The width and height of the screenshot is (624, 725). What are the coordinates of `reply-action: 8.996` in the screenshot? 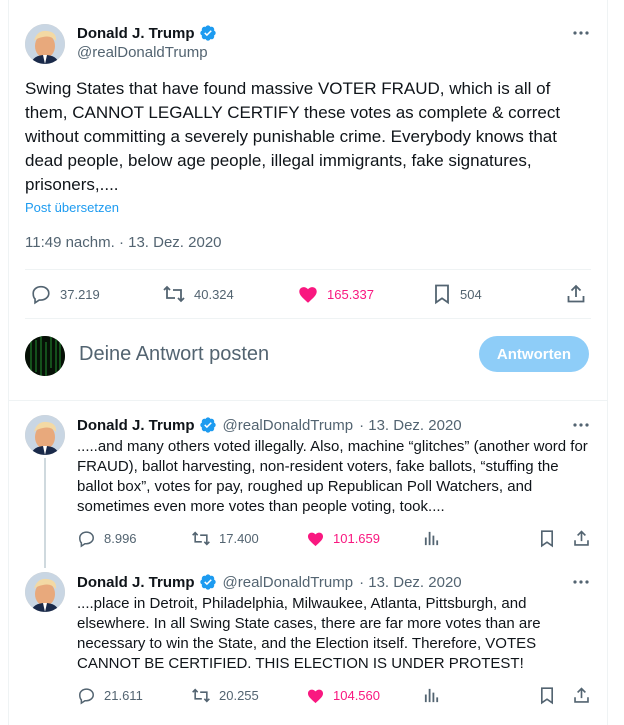 It's located at (107, 538).